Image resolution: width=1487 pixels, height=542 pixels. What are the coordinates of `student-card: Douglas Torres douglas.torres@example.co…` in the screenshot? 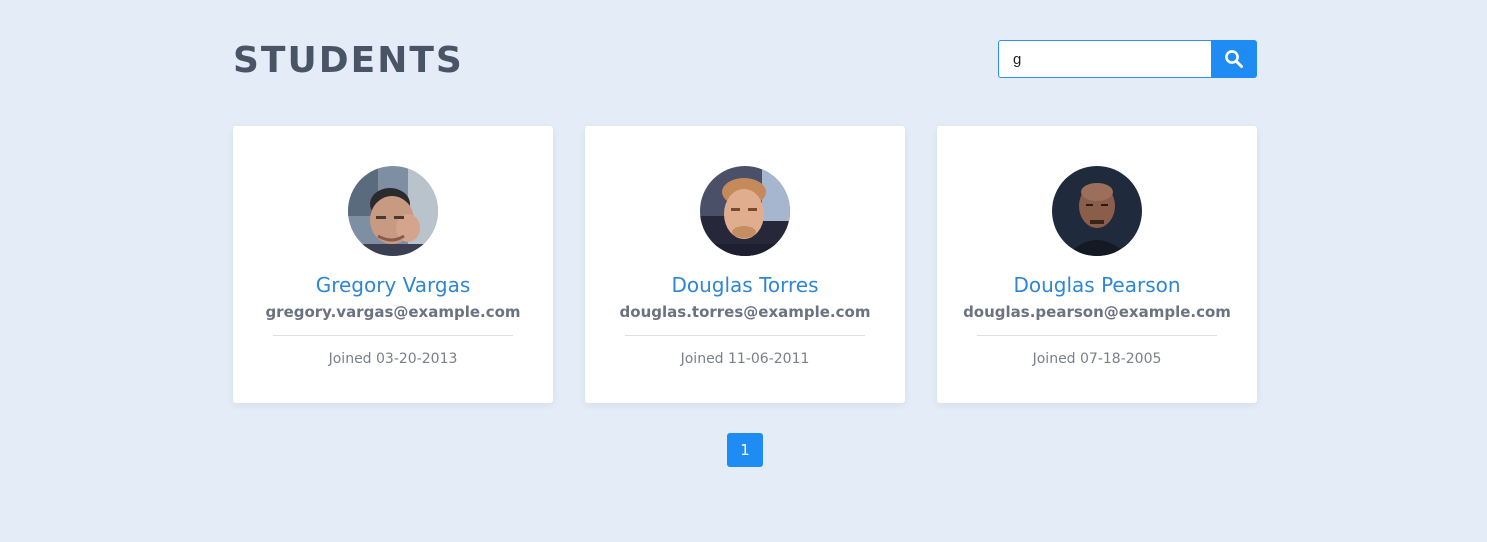 It's located at (745, 264).